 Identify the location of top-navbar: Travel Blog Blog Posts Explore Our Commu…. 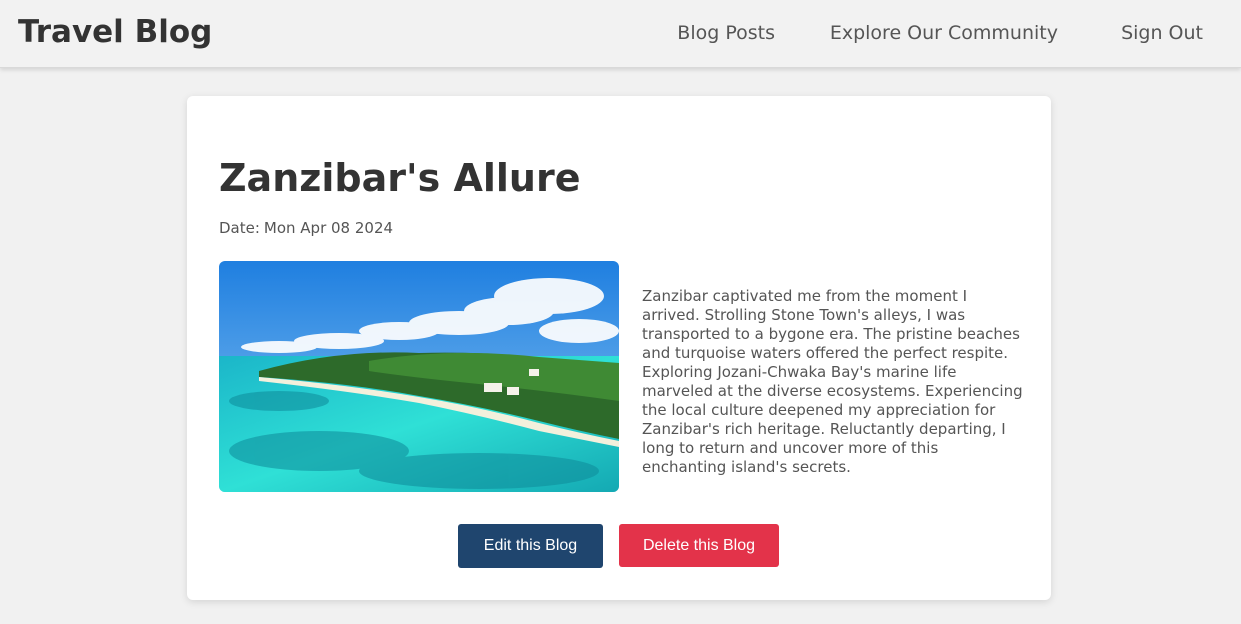
(620, 34).